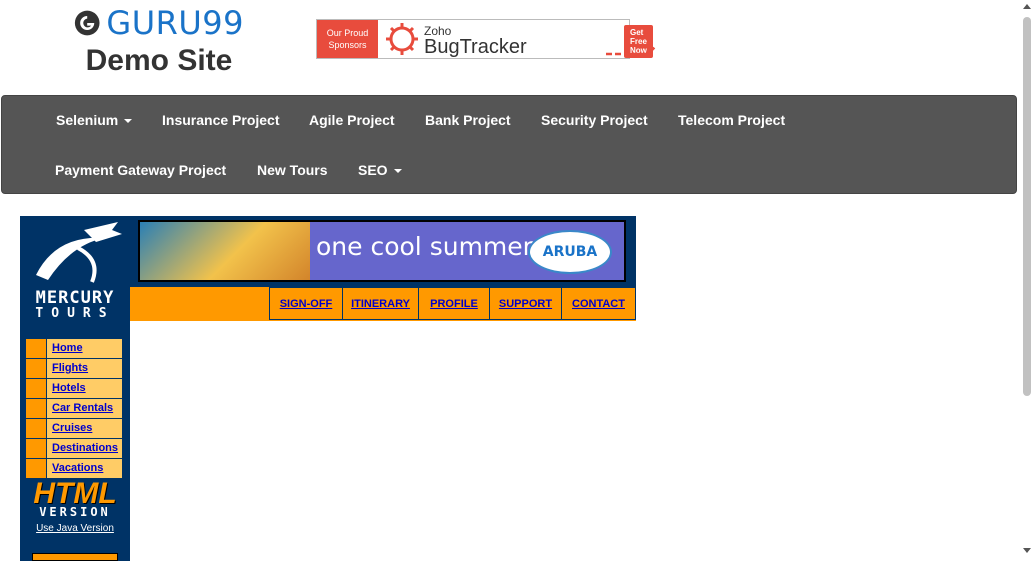 Image resolution: width=1034 pixels, height=561 pixels. What do you see at coordinates (221, 120) in the screenshot?
I see `nav-insurance-project: Insurance Project` at bounding box center [221, 120].